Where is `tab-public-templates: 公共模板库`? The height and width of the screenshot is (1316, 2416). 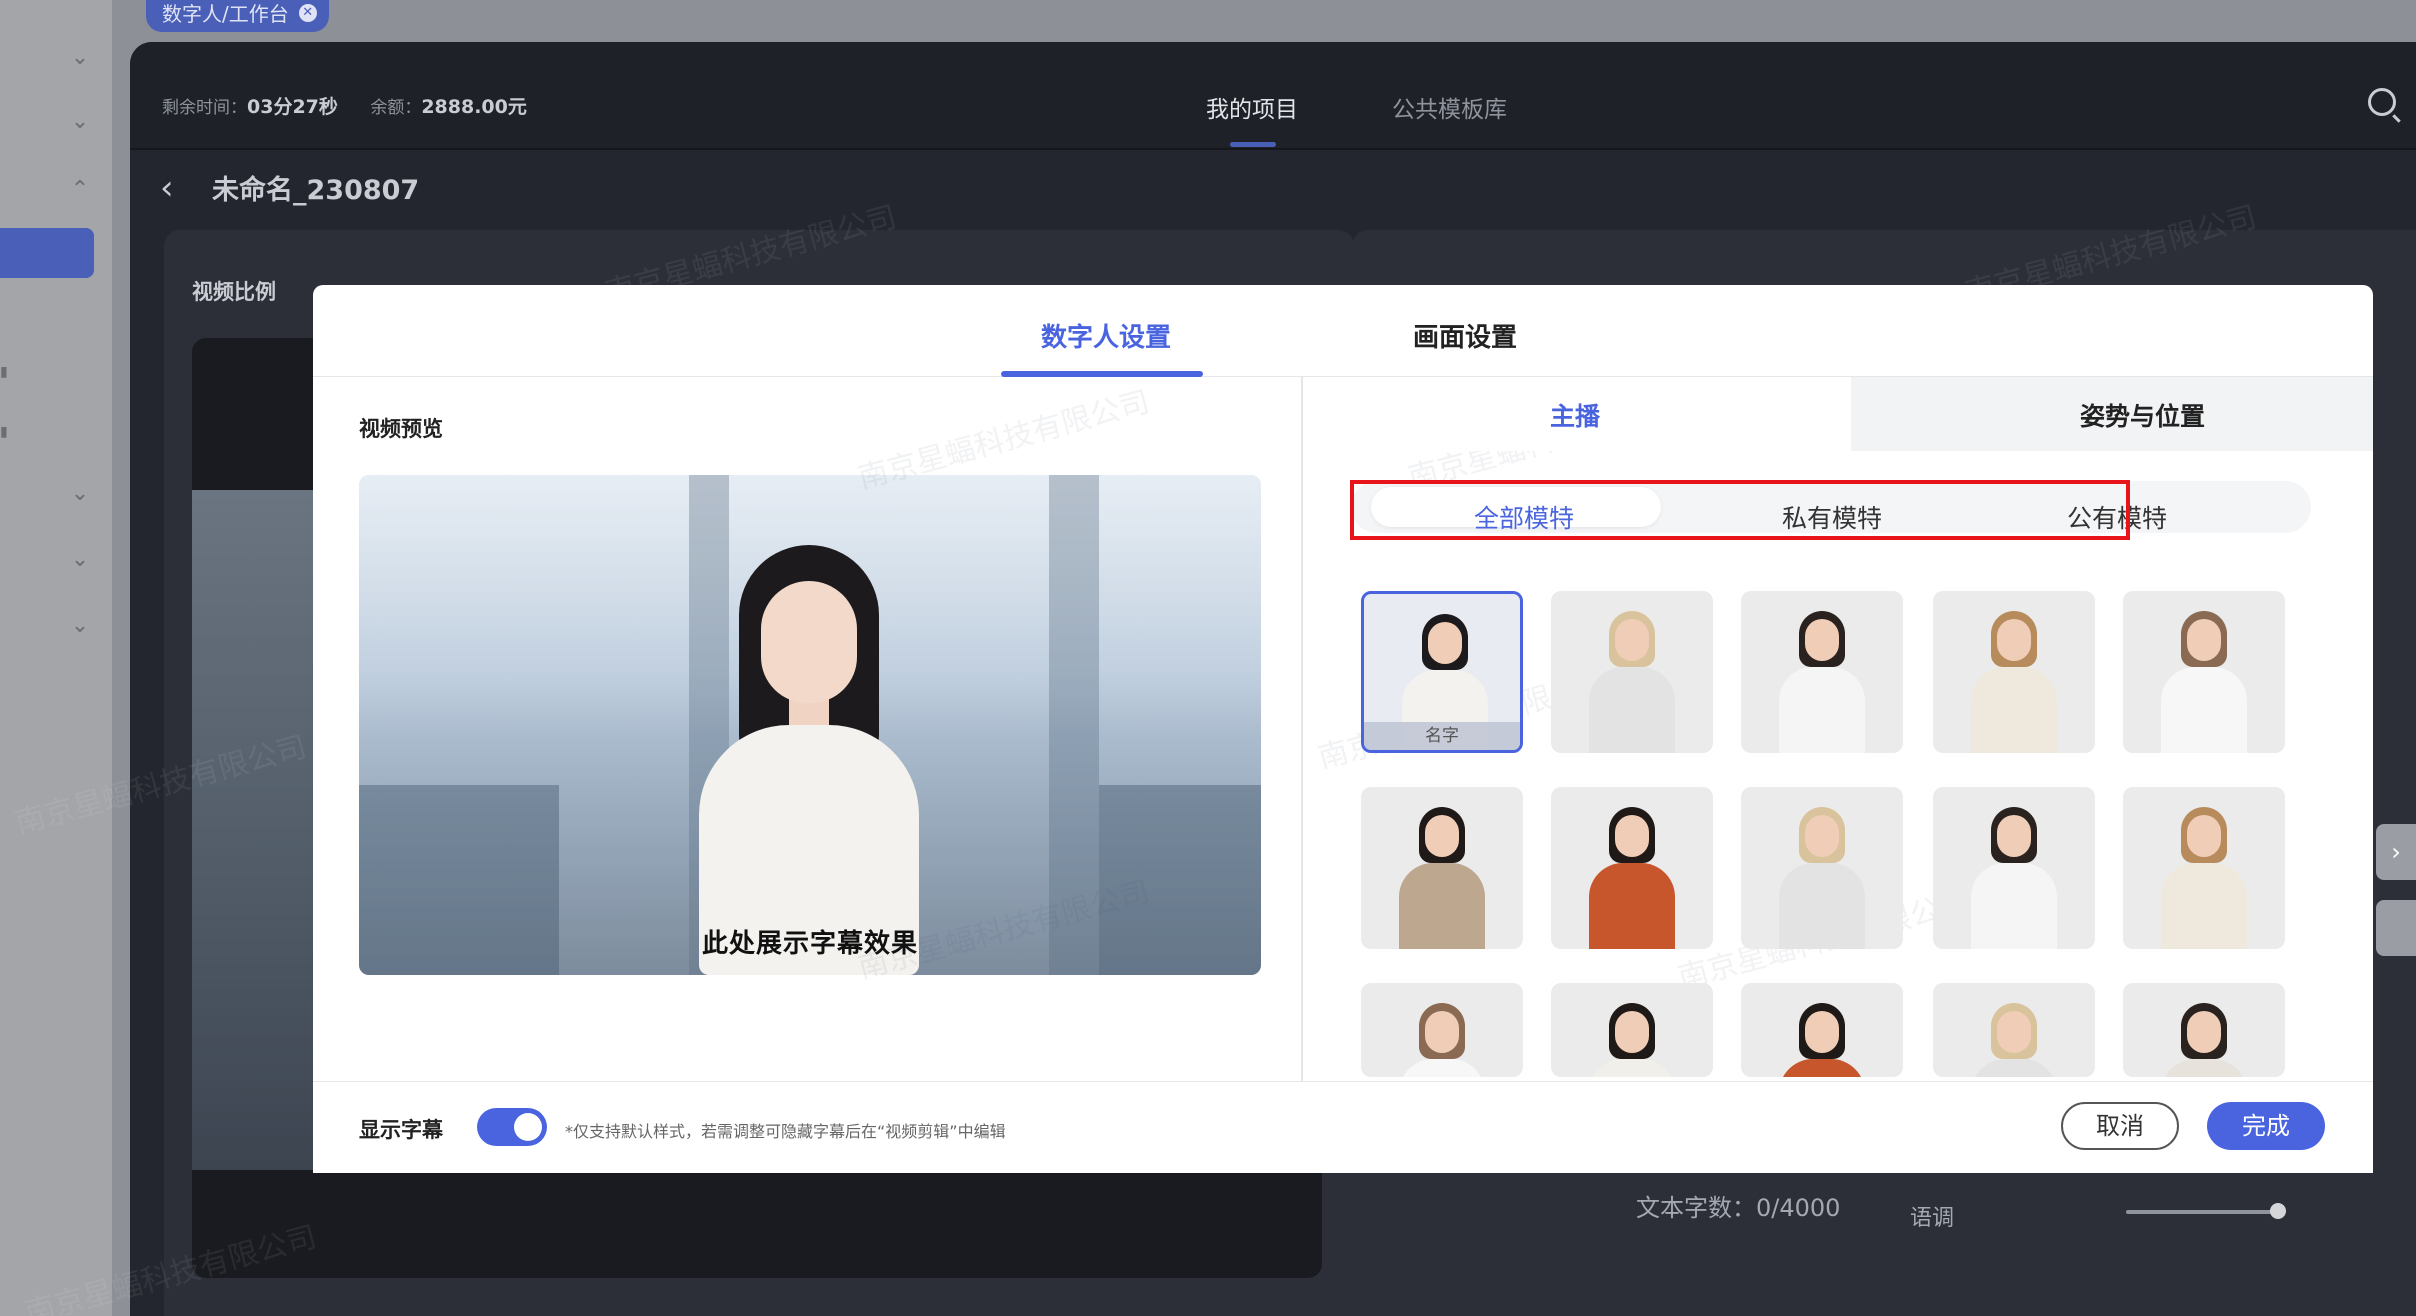 tab-public-templates: 公共模板库 is located at coordinates (1449, 107).